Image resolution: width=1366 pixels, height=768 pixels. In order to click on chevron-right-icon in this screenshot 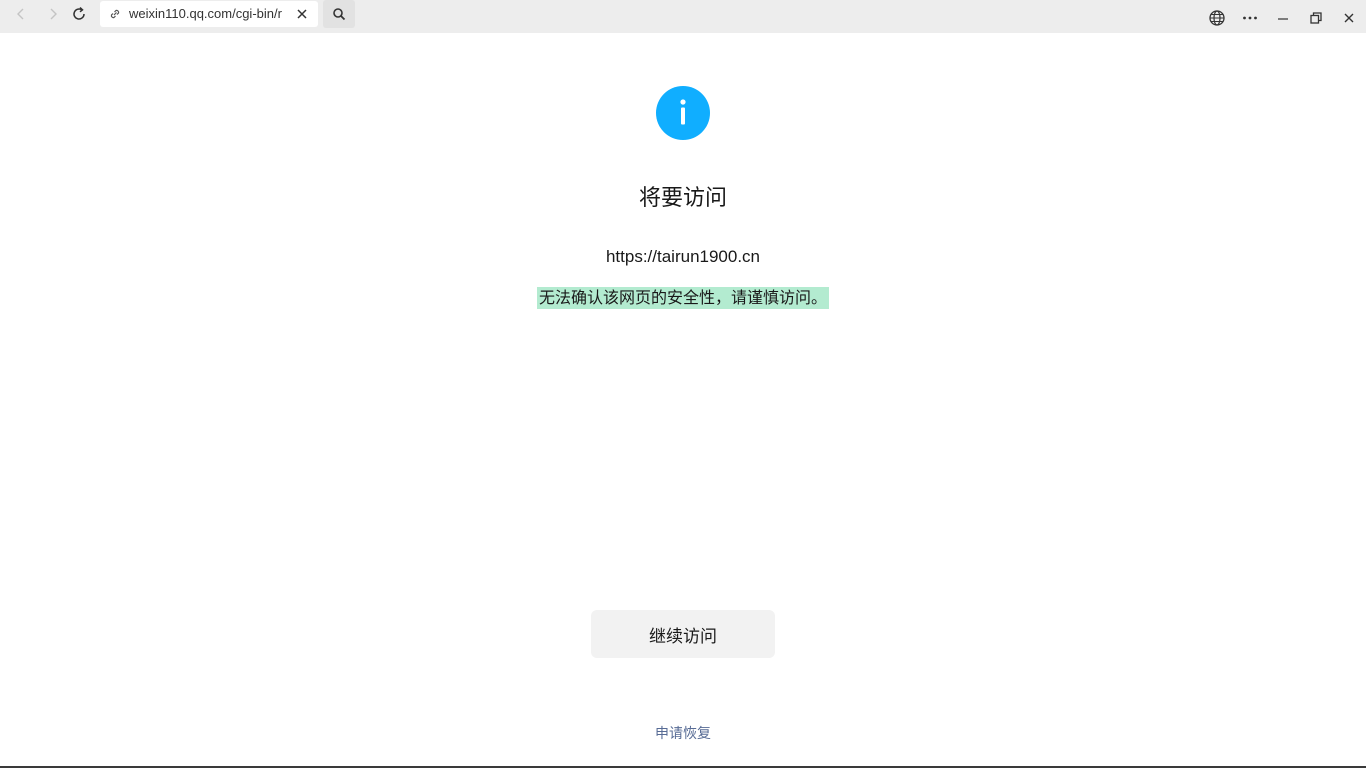, I will do `click(53, 14)`.